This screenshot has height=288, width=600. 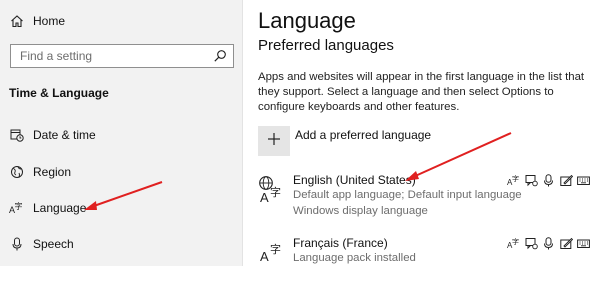 I want to click on sidebar-item-label: Speech, so click(x=53, y=244).